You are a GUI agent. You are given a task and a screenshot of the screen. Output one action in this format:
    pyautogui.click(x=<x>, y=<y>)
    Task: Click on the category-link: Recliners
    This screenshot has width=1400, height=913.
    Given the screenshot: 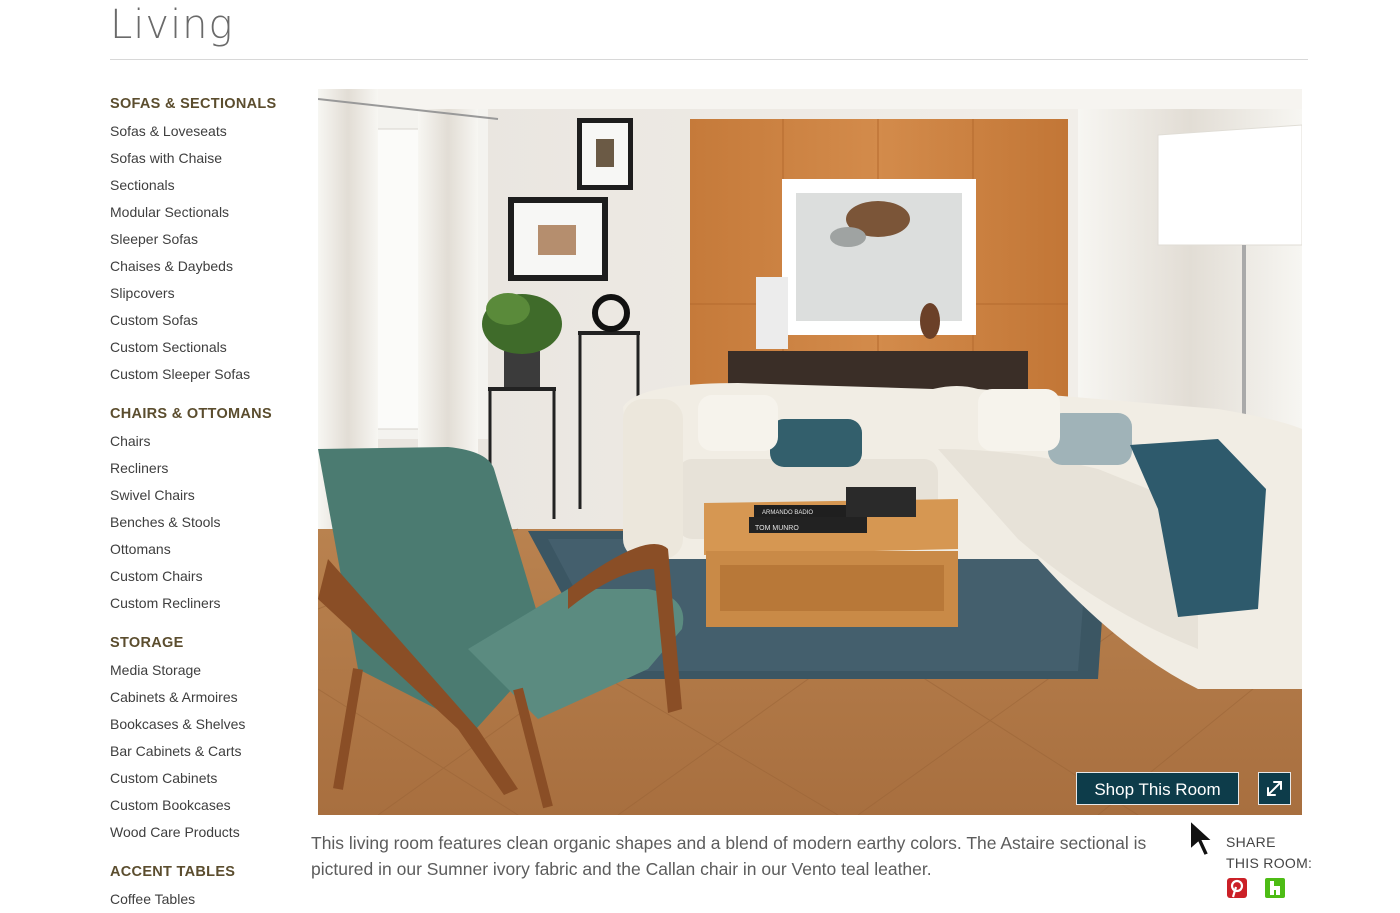 What is the action you would take?
    pyautogui.click(x=210, y=468)
    